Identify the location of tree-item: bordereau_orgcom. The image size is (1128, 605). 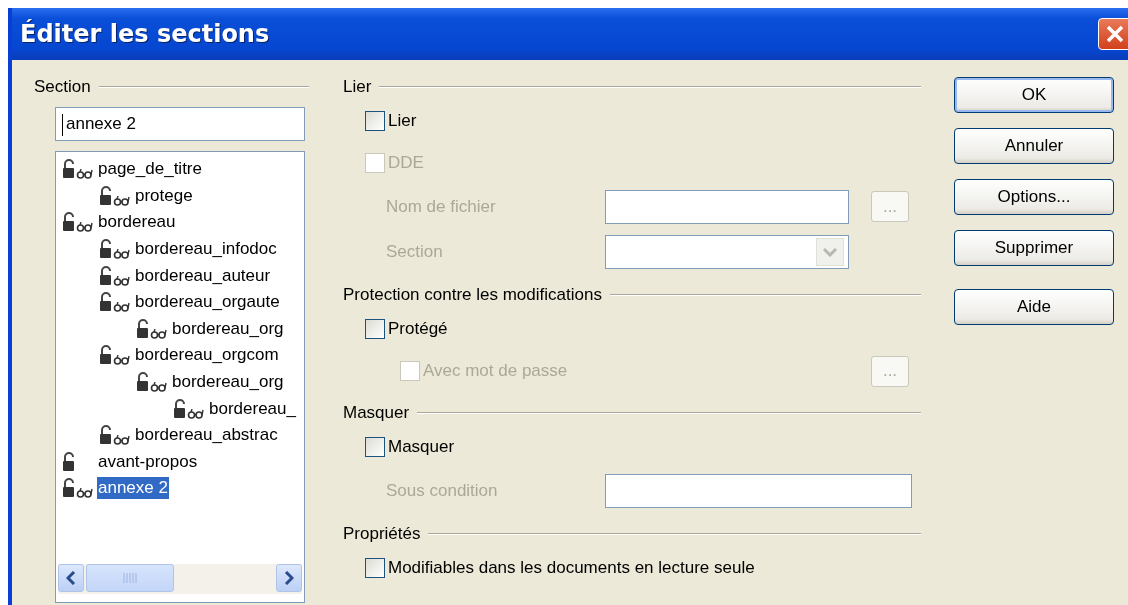
(207, 355).